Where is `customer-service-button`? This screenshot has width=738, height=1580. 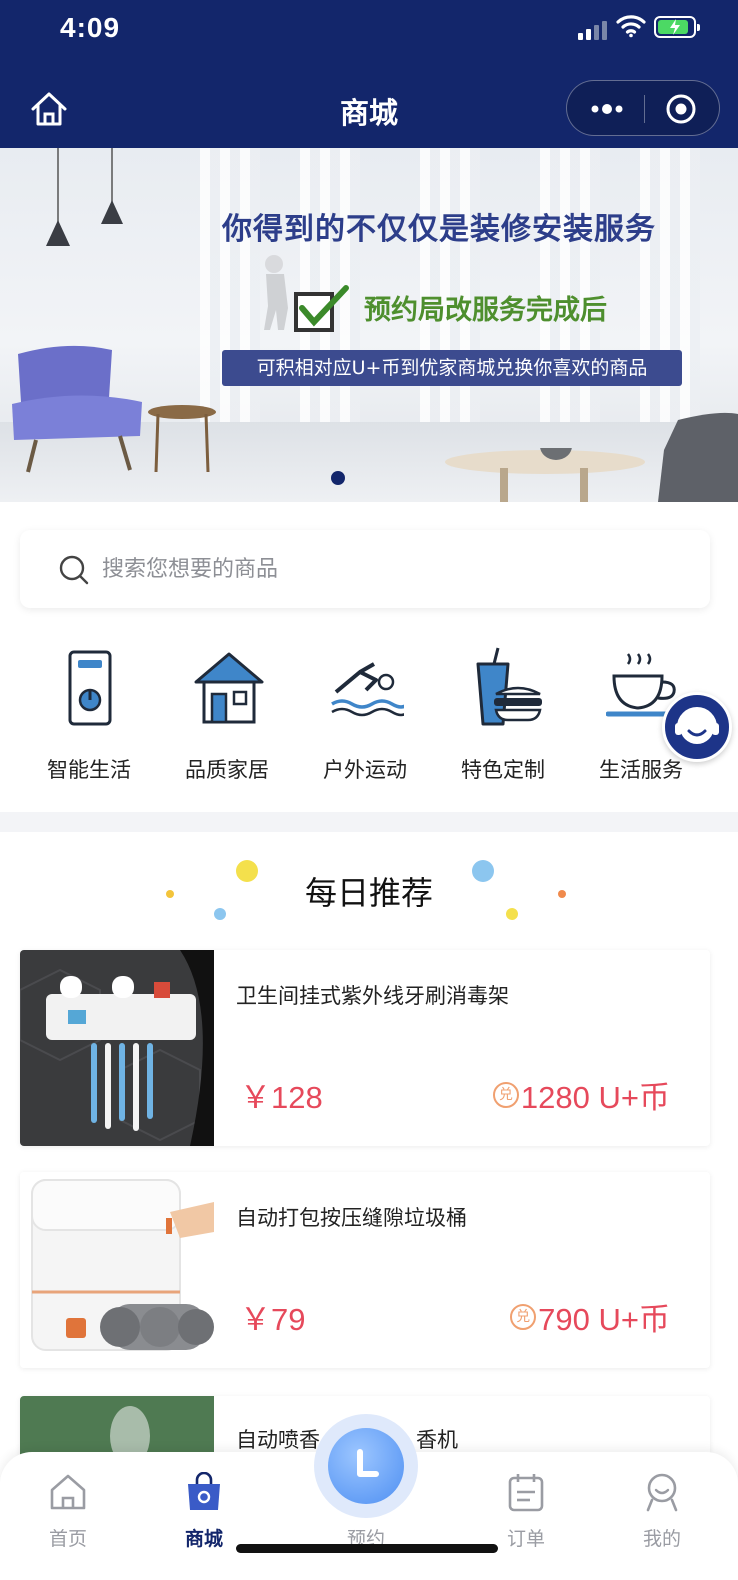 customer-service-button is located at coordinates (697, 727).